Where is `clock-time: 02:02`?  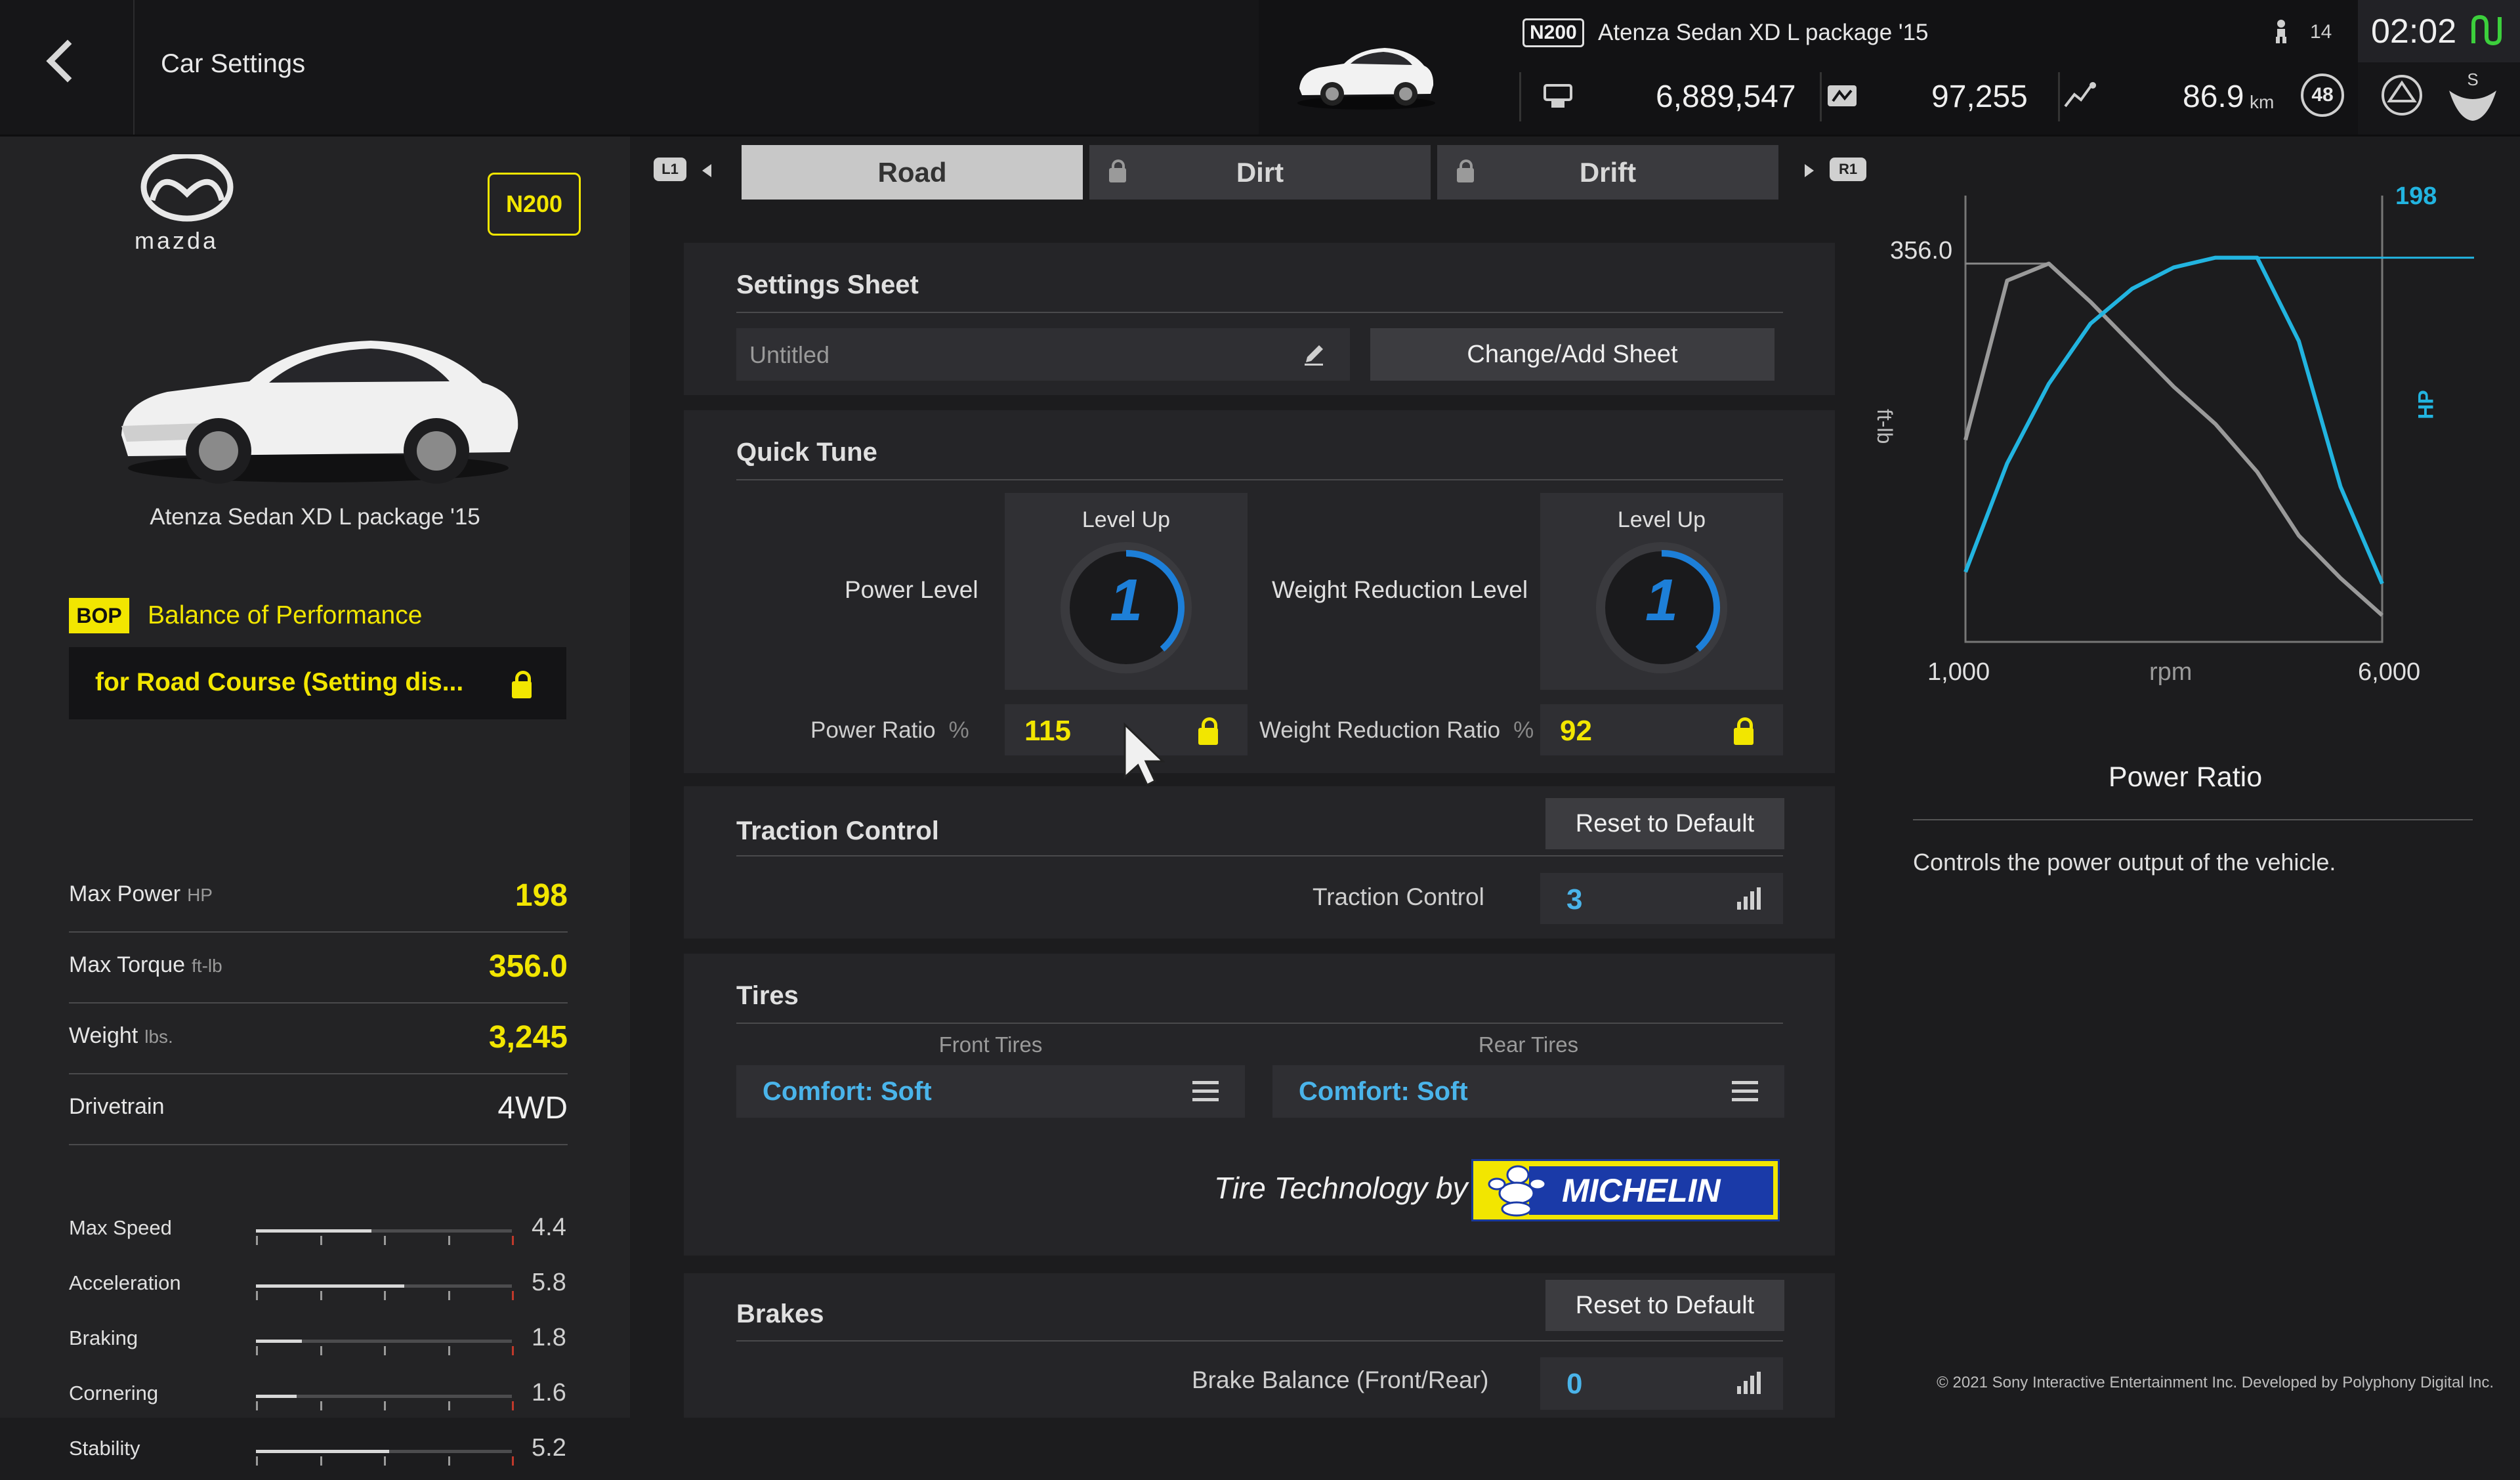
clock-time: 02:02 is located at coordinates (2414, 32).